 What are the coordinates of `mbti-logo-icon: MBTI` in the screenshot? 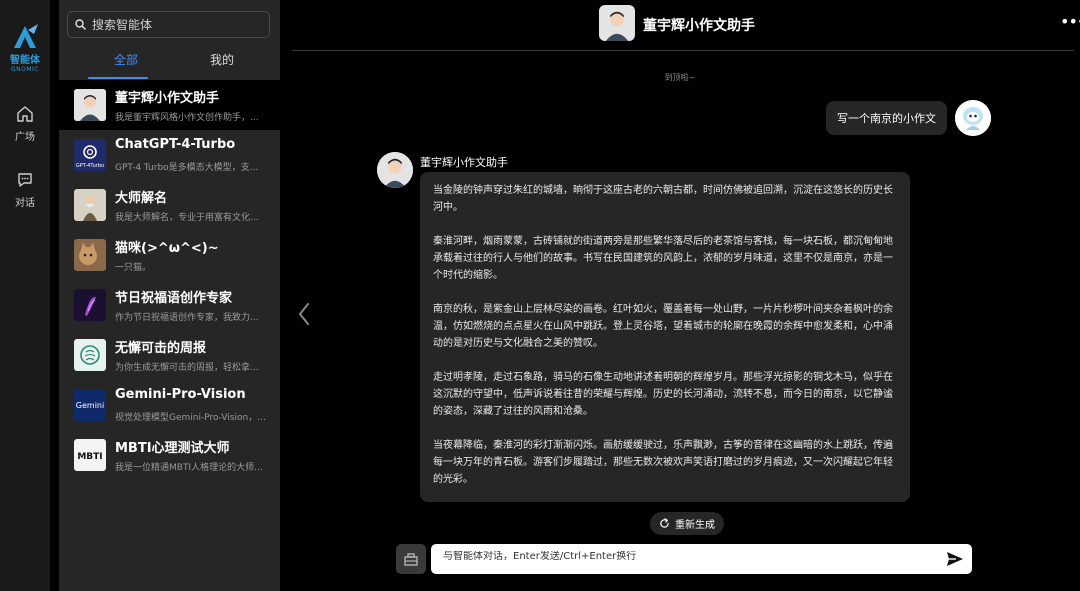 It's located at (90, 455).